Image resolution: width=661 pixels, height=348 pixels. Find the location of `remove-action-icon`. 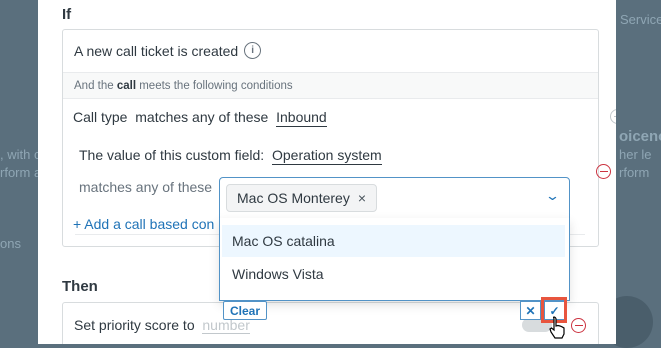

remove-action-icon is located at coordinates (578, 325).